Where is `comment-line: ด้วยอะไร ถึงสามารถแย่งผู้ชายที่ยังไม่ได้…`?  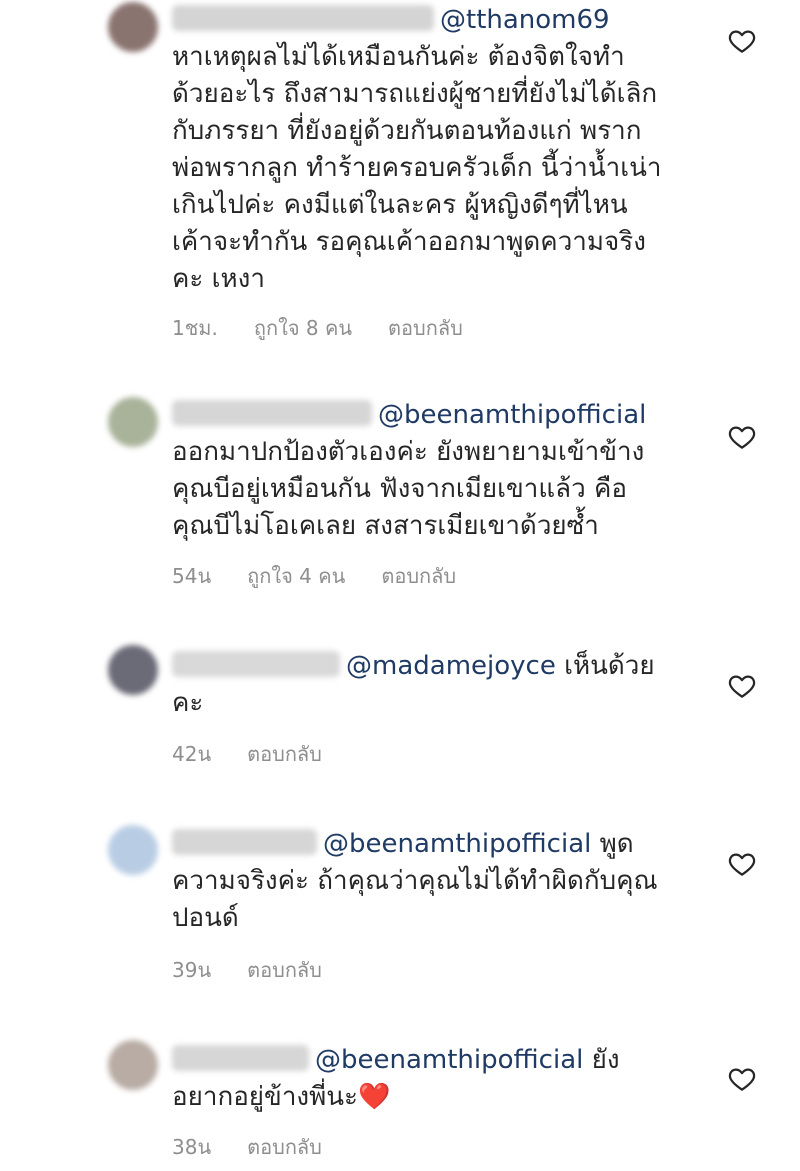
comment-line: ด้วยอะไร ถึงสามารถแย่งผู้ชายที่ยังไม่ได้… is located at coordinates (415, 94).